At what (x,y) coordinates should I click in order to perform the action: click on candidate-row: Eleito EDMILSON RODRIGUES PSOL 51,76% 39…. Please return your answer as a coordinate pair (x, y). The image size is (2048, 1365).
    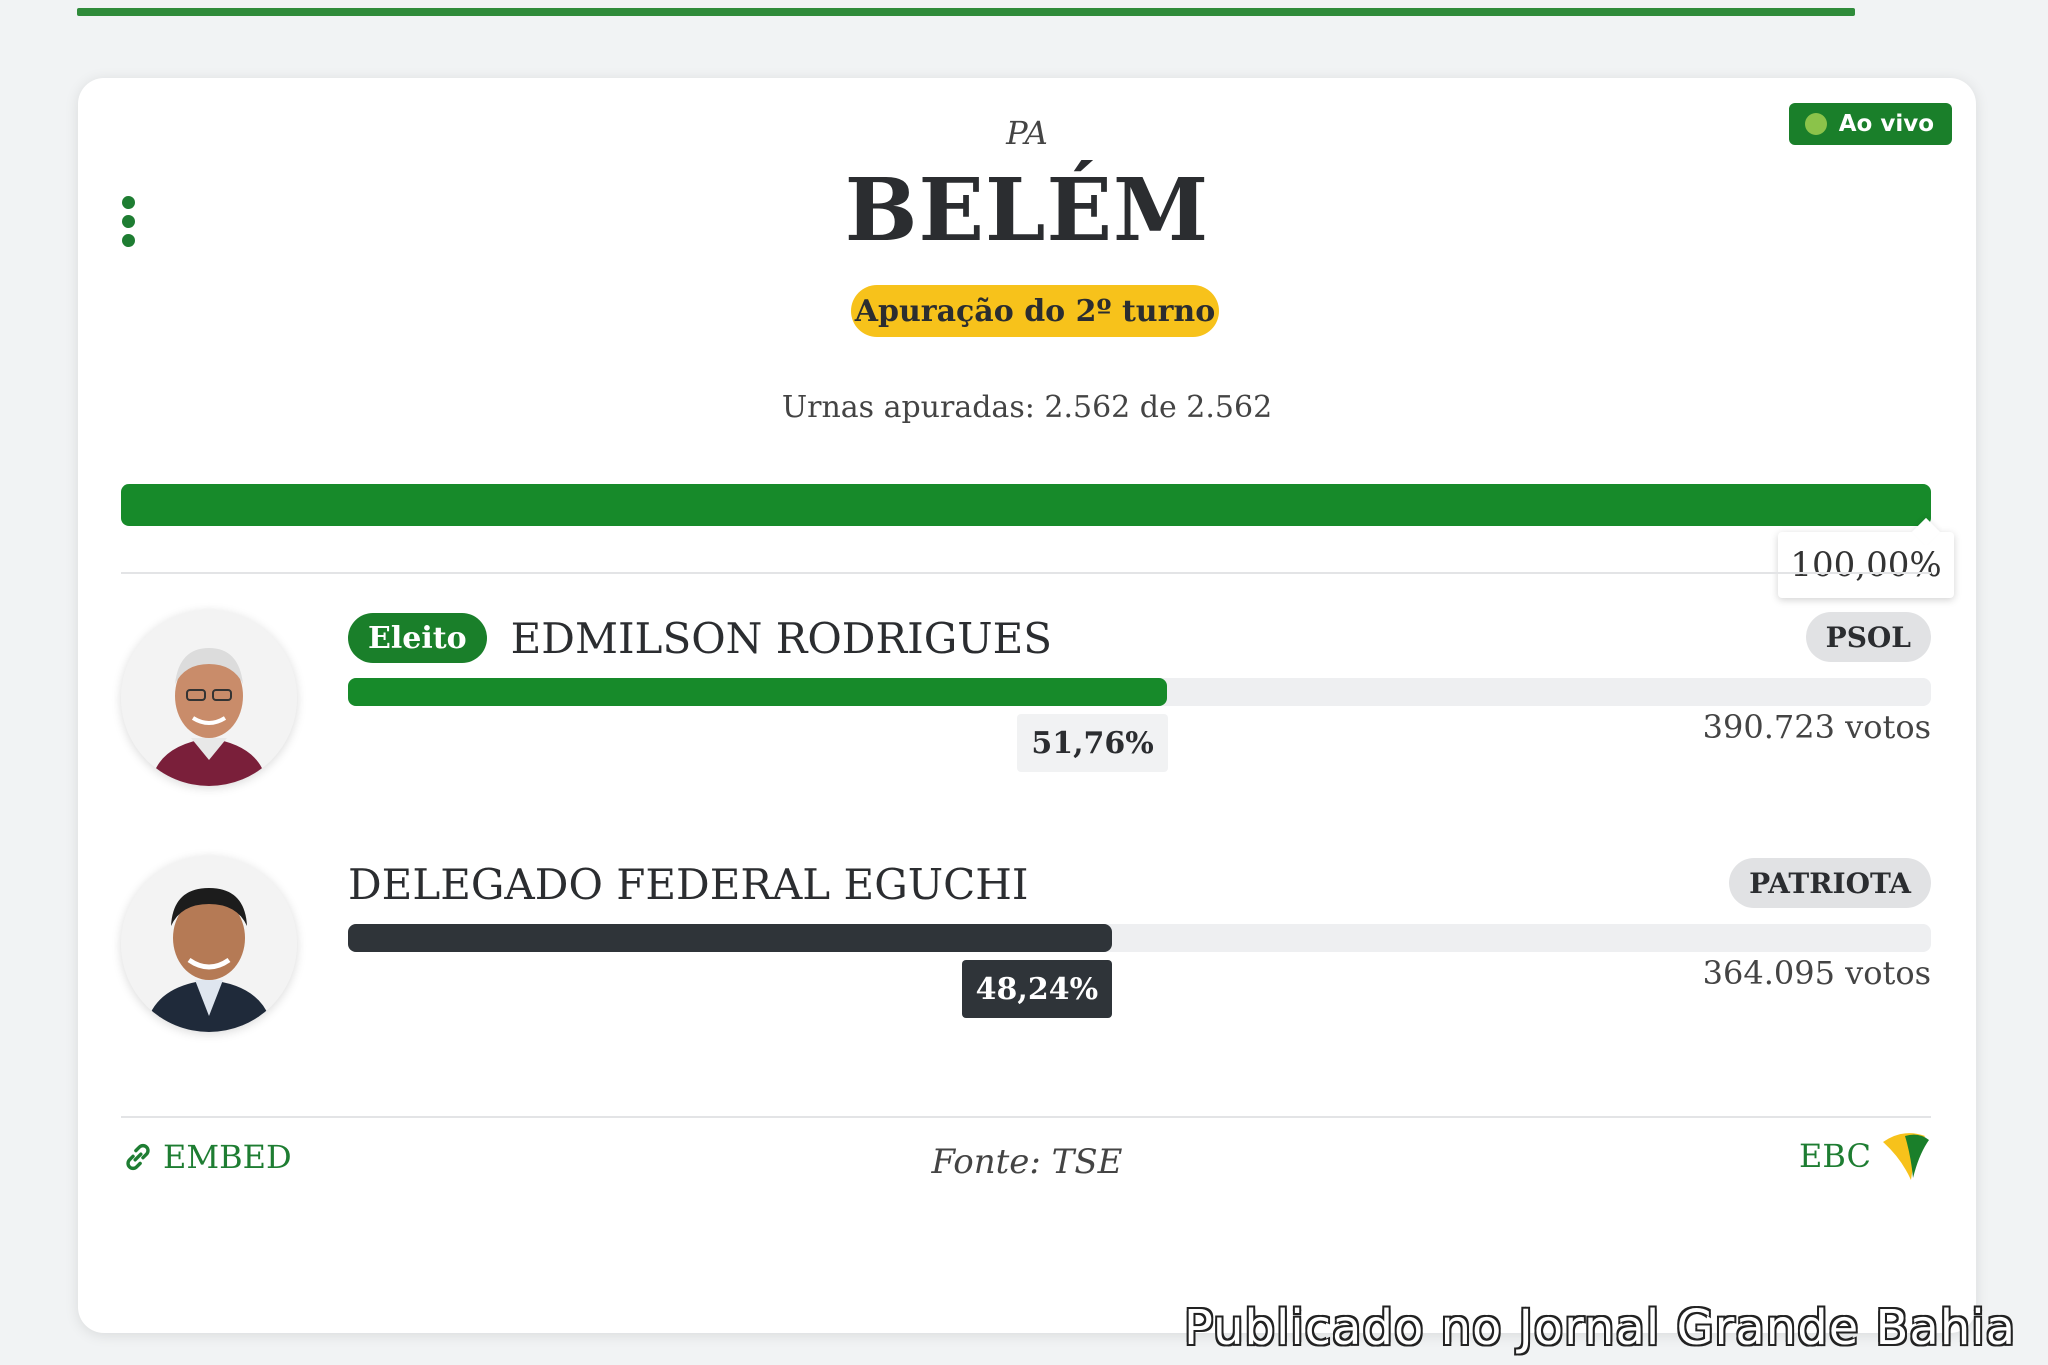
    Looking at the image, I should click on (1026, 700).